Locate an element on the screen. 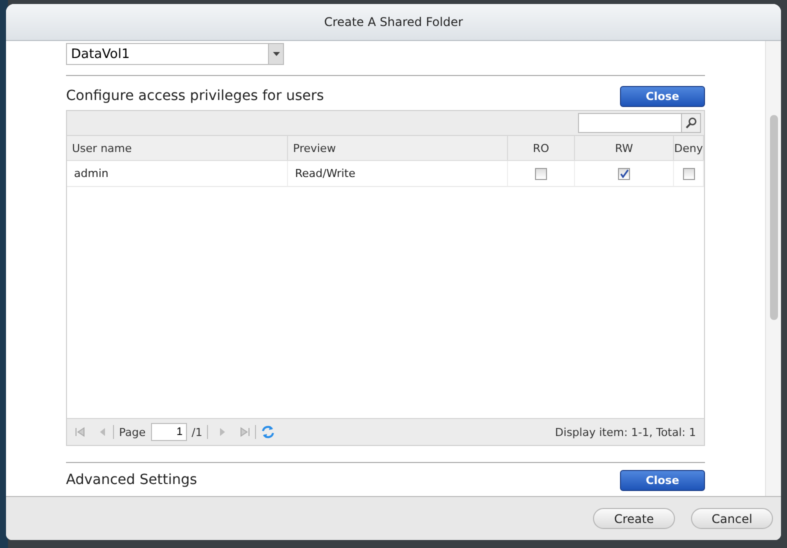 Image resolution: width=787 pixels, height=548 pixels. refresh-icon is located at coordinates (268, 432).